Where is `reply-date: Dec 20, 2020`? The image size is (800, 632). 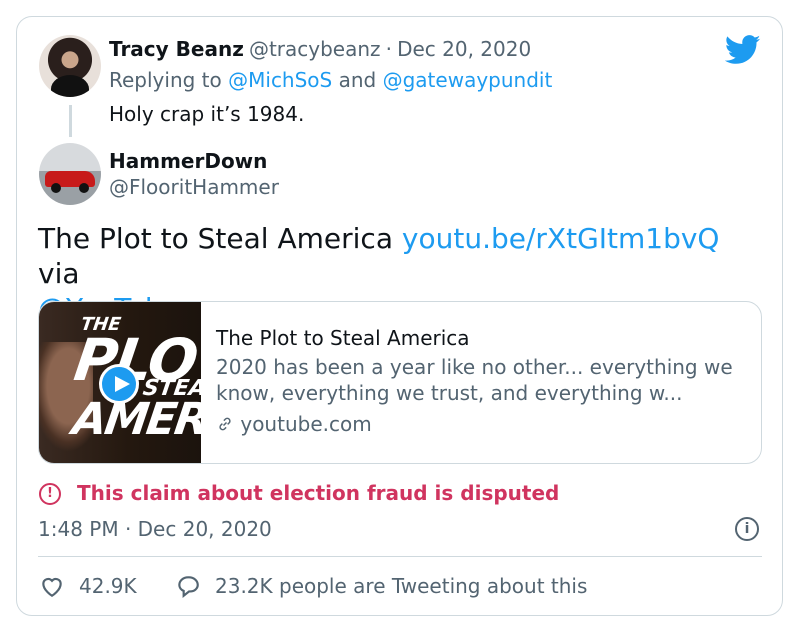 reply-date: Dec 20, 2020 is located at coordinates (464, 49).